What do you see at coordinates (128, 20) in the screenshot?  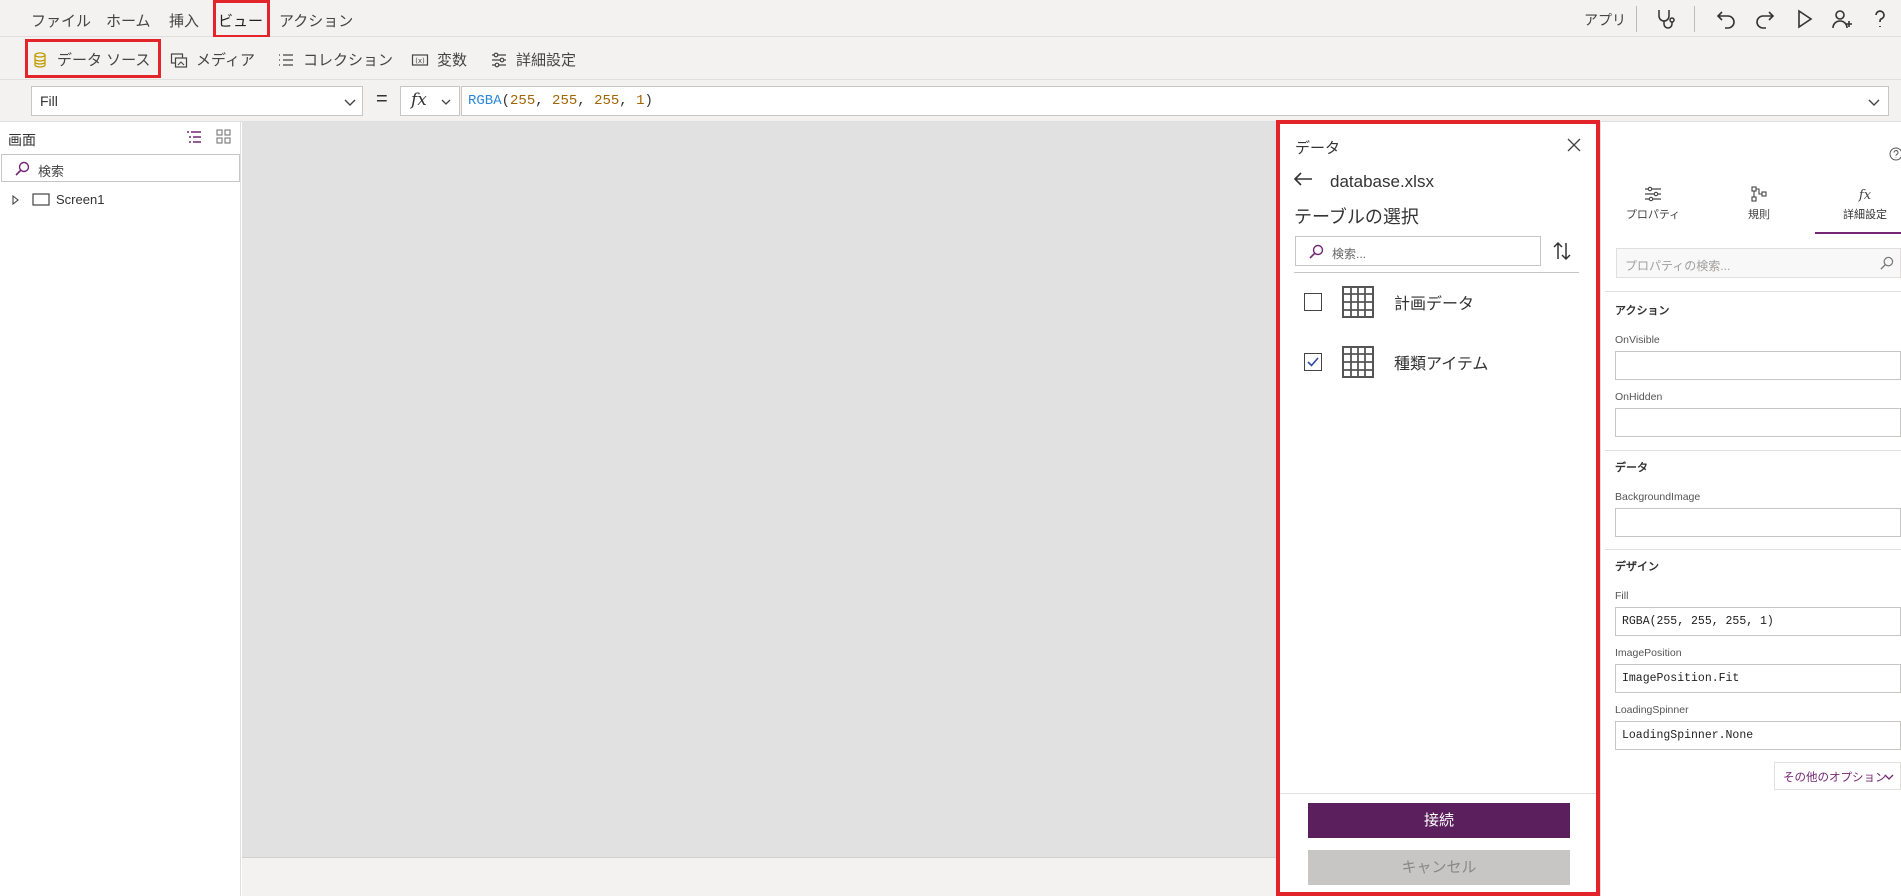 I see `menu-home: ホーム` at bounding box center [128, 20].